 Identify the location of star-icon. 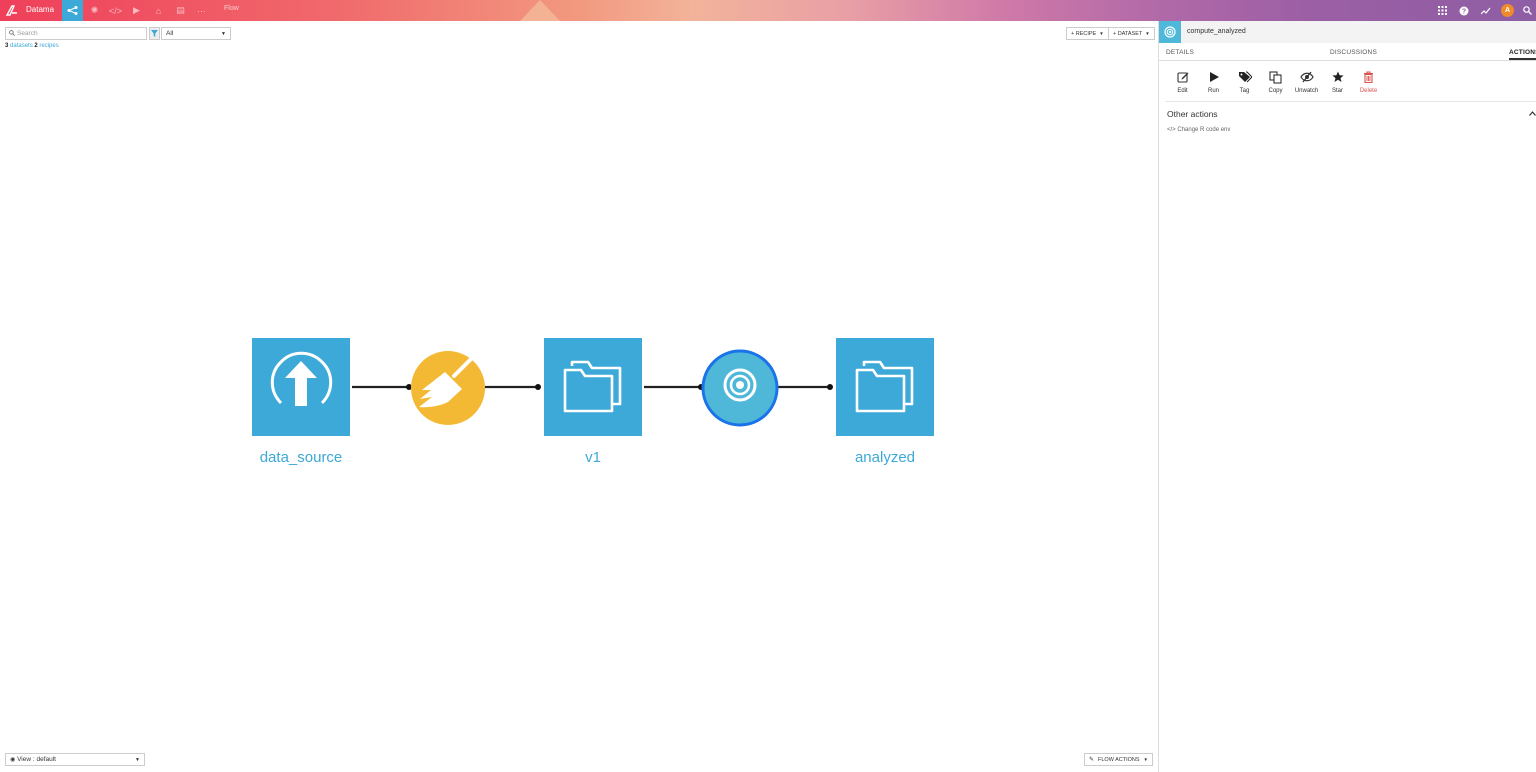
(1337, 78).